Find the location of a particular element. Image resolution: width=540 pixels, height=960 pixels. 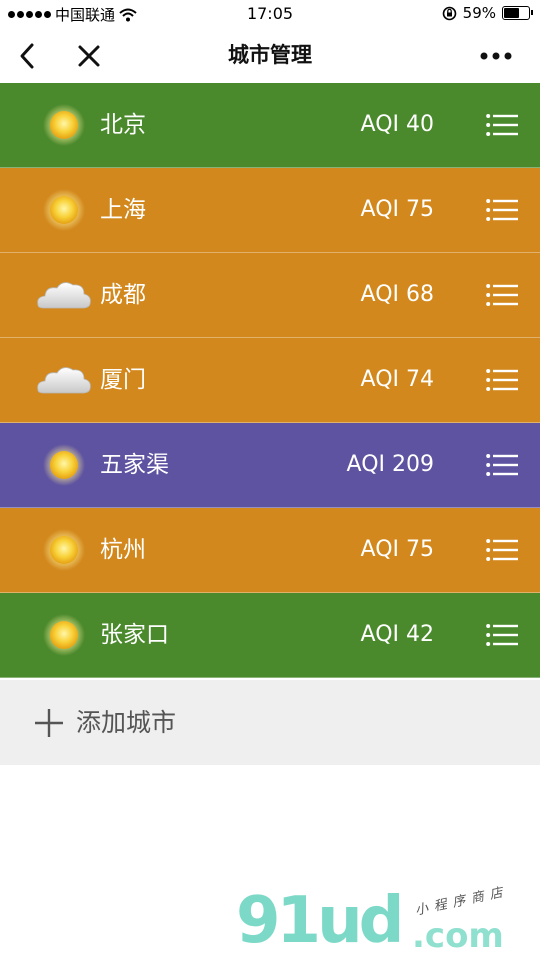

close-icon is located at coordinates (89, 55).